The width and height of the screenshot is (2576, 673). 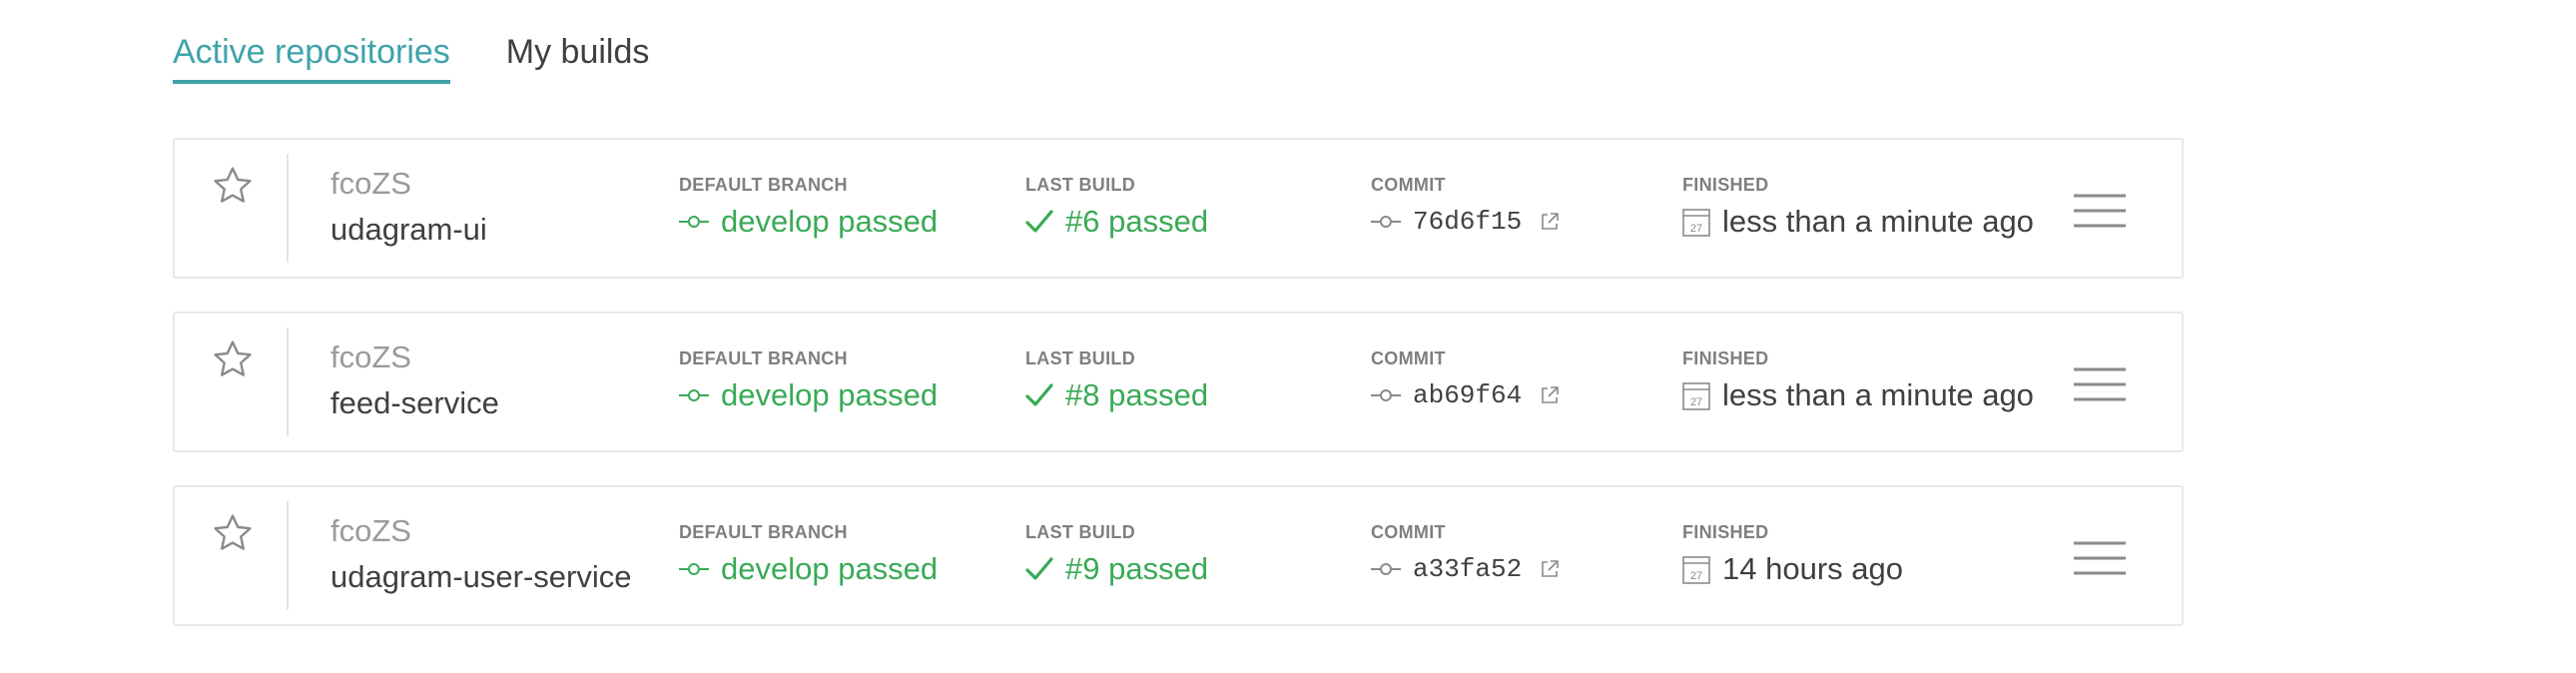 I want to click on commit-value: a33fa52, so click(x=1465, y=569).